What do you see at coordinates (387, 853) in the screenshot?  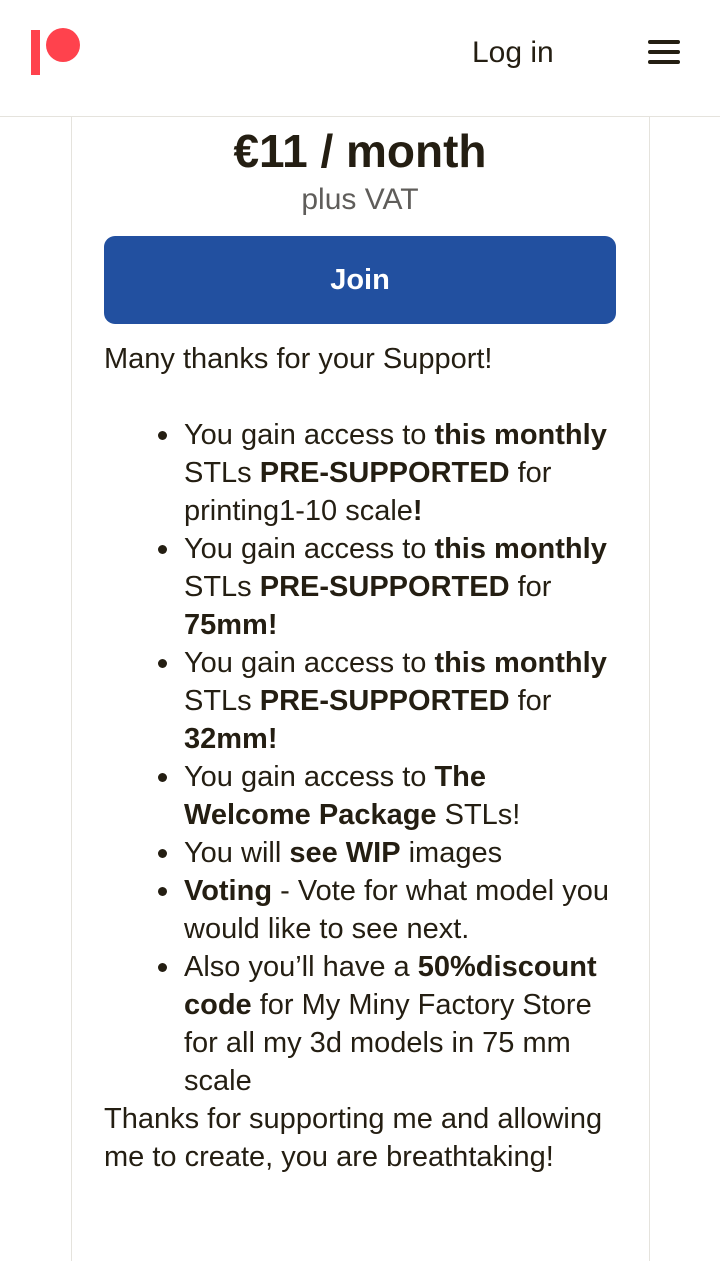 I see `benefit-item: You will see WIP images` at bounding box center [387, 853].